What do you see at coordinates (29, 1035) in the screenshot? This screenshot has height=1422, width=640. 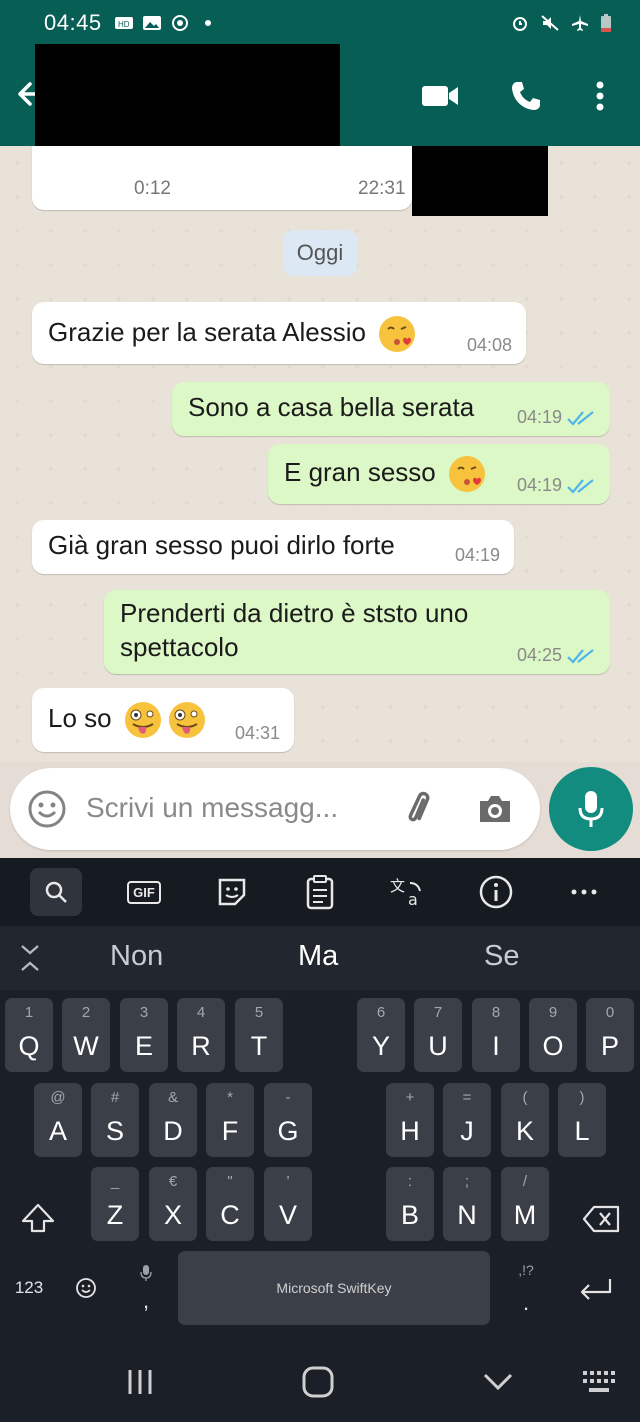 I see `key-q: 1Q` at bounding box center [29, 1035].